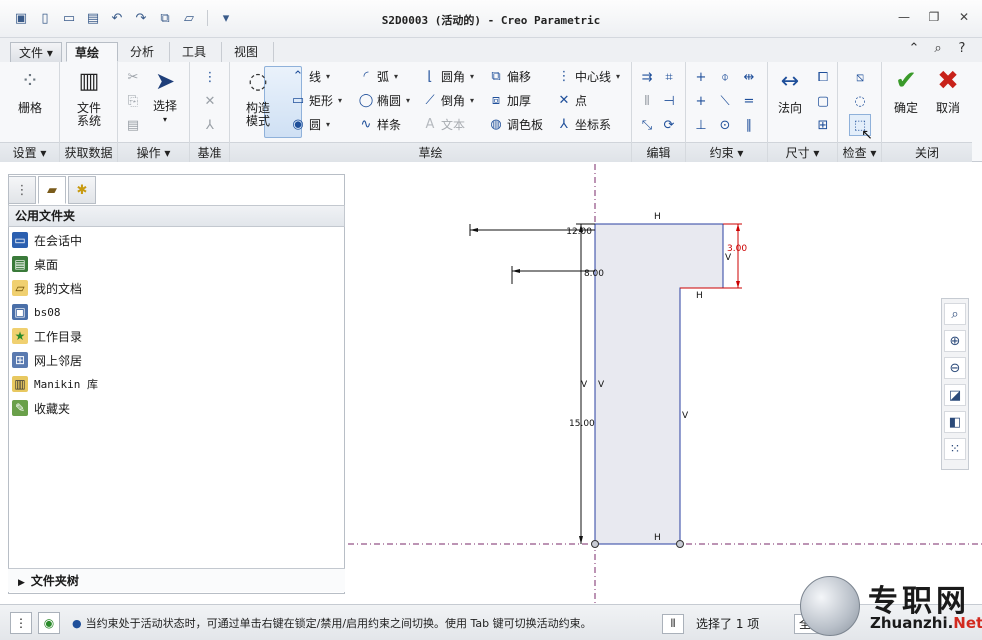  What do you see at coordinates (443, 124) in the screenshot?
I see `text-button: A 文本` at bounding box center [443, 124].